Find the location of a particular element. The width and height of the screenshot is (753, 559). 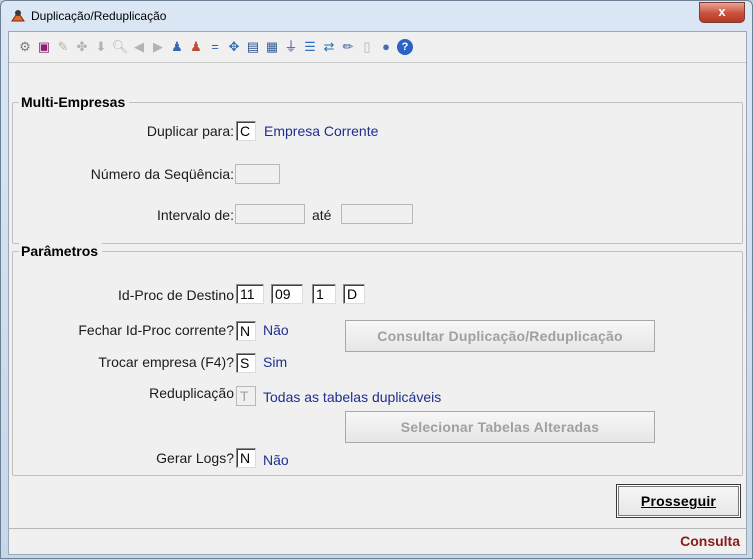

tools-icon: ✤ is located at coordinates (82, 47).